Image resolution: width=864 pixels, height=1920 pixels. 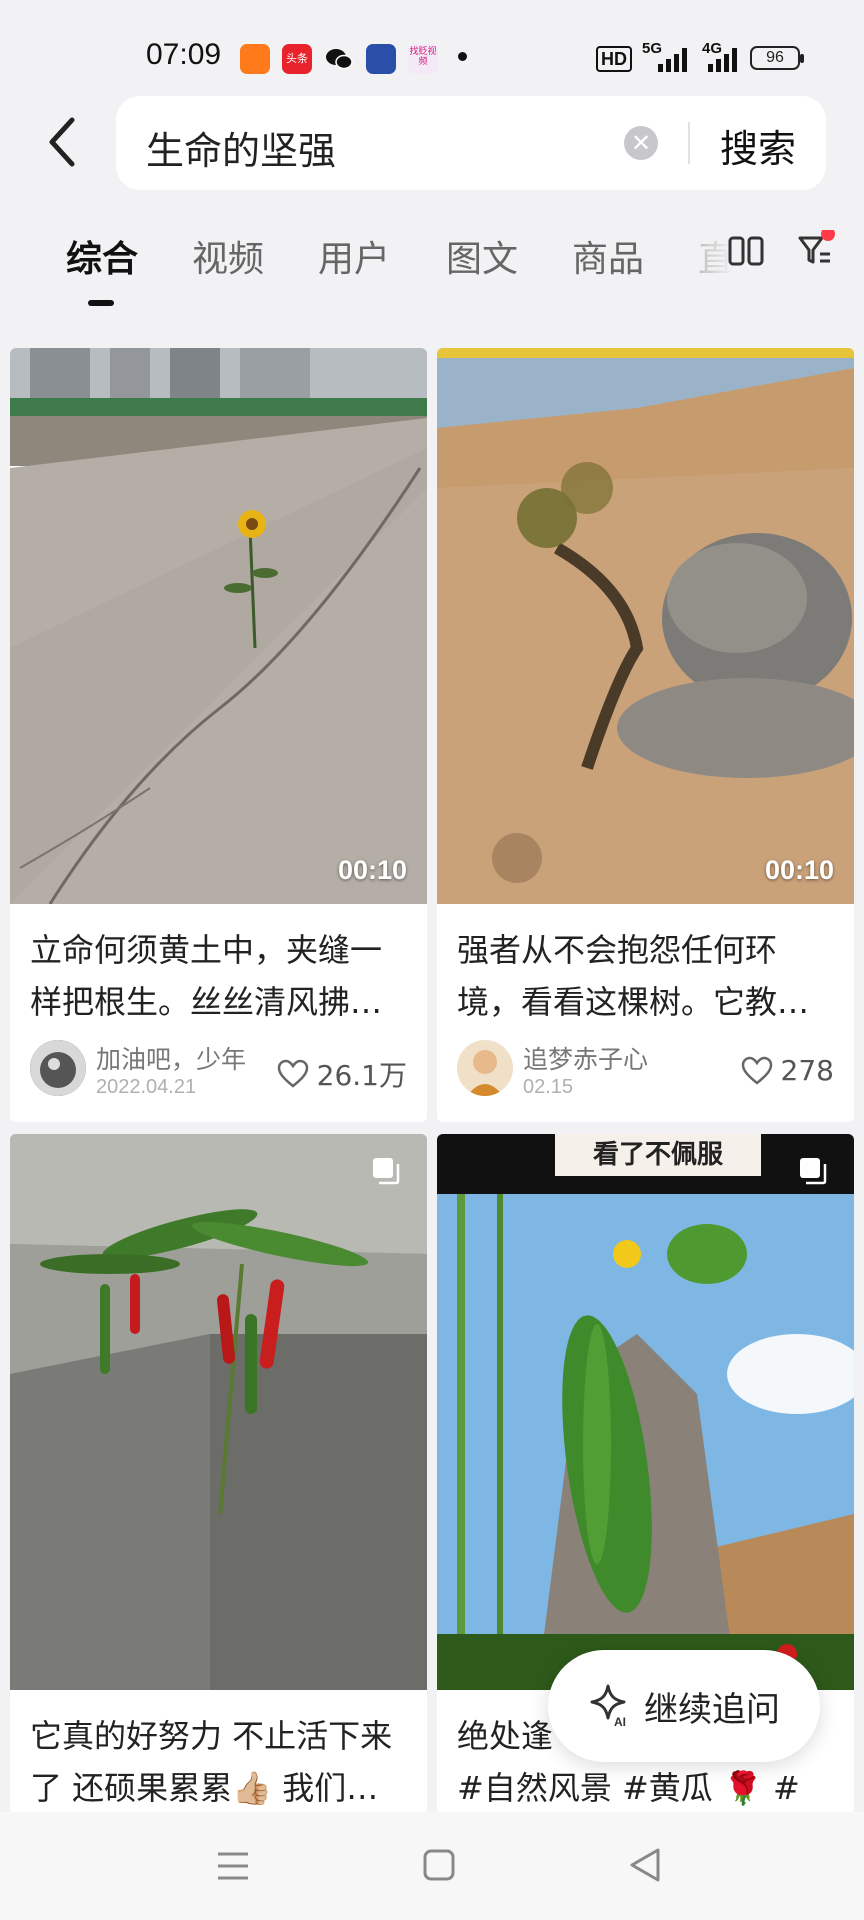 I want to click on like-button: 278, so click(x=787, y=1070).